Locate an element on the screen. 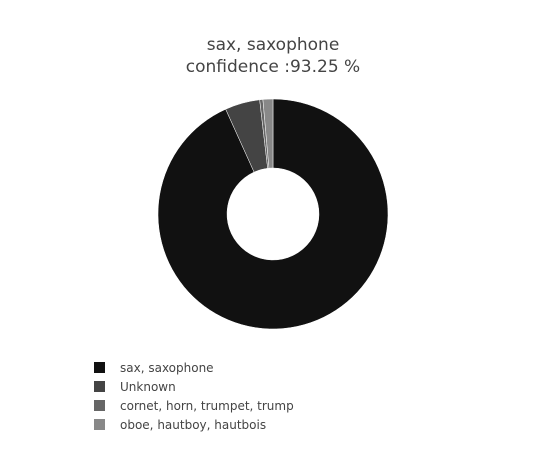 The image size is (546, 450). legend-label: oboe, hautboy, hautbois is located at coordinates (193, 424).